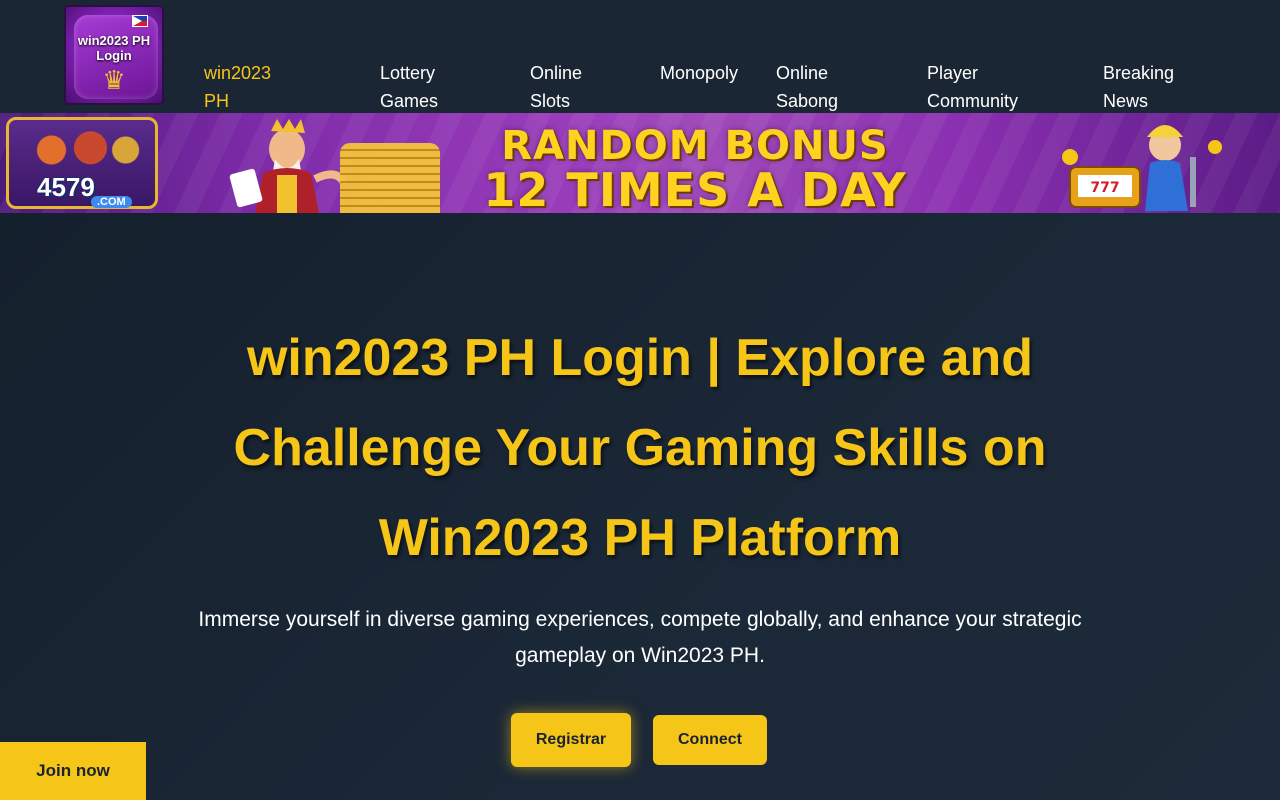 The height and width of the screenshot is (800, 1280). I want to click on nav-item-online-sabong: Online Sabong, so click(807, 73).